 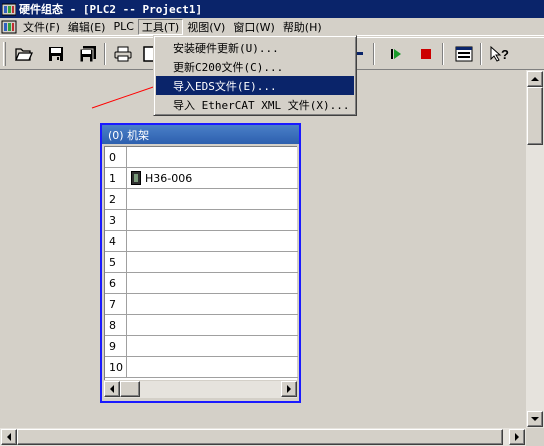 What do you see at coordinates (206, 27) in the screenshot?
I see `menu-view: 视图(V)` at bounding box center [206, 27].